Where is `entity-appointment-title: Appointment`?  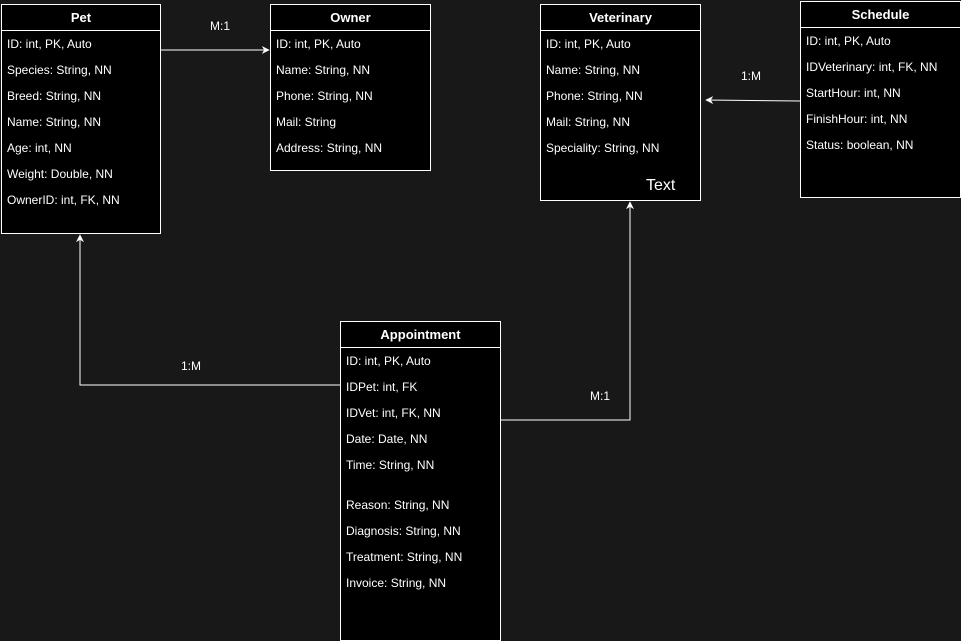 entity-appointment-title: Appointment is located at coordinates (420, 335).